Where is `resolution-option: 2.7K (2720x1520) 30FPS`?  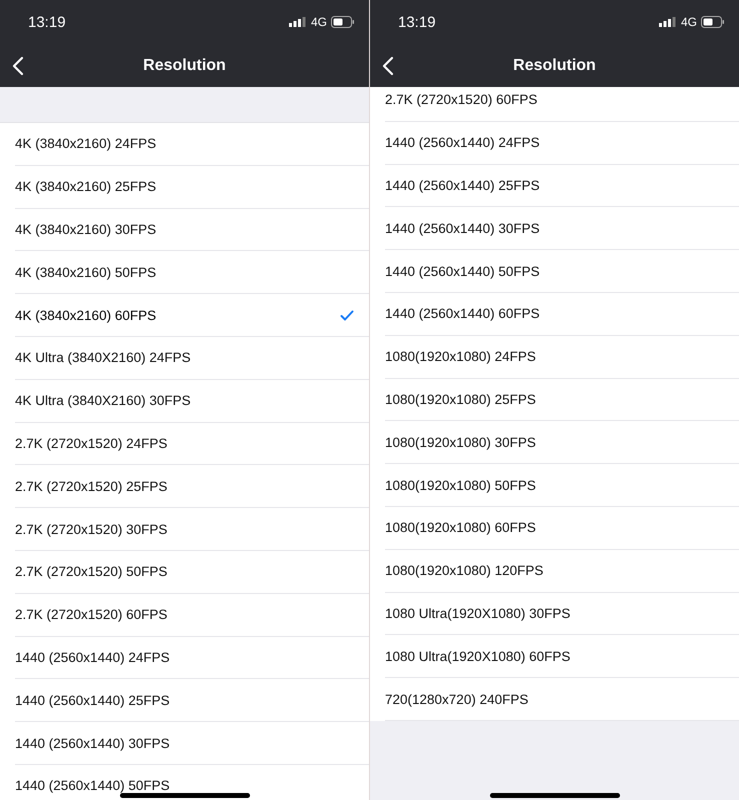
resolution-option: 2.7K (2720x1520) 30FPS is located at coordinates (192, 529).